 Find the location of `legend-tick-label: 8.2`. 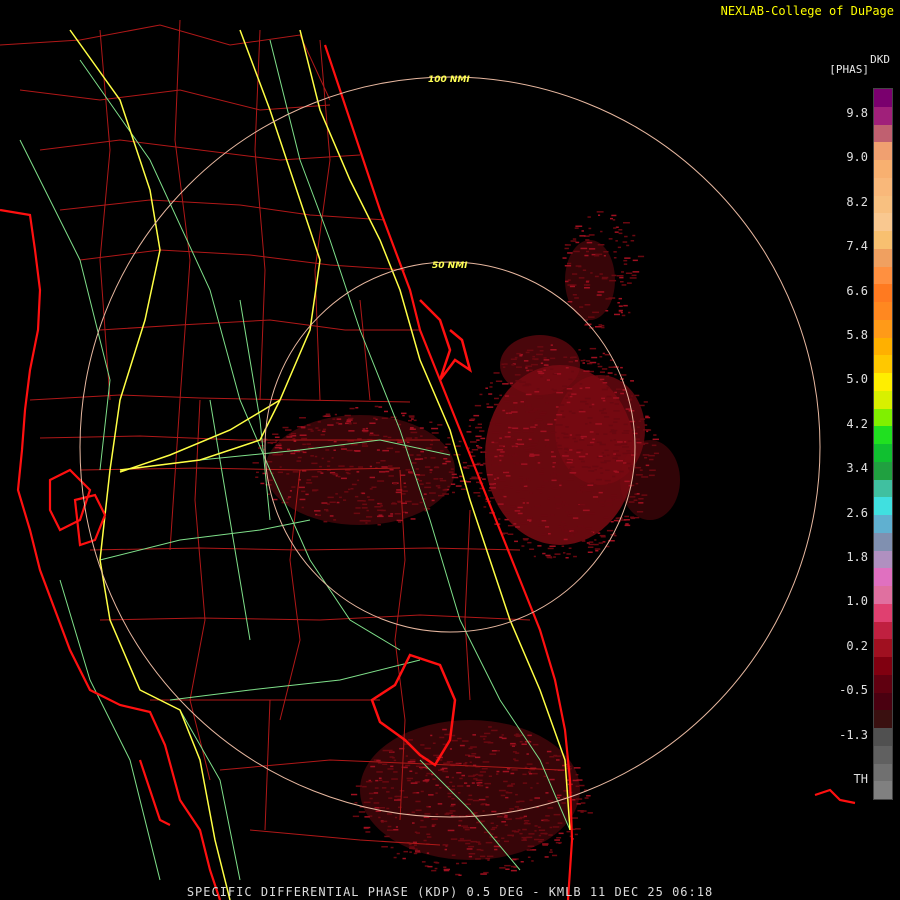

legend-tick-label: 8.2 is located at coordinates (857, 201).